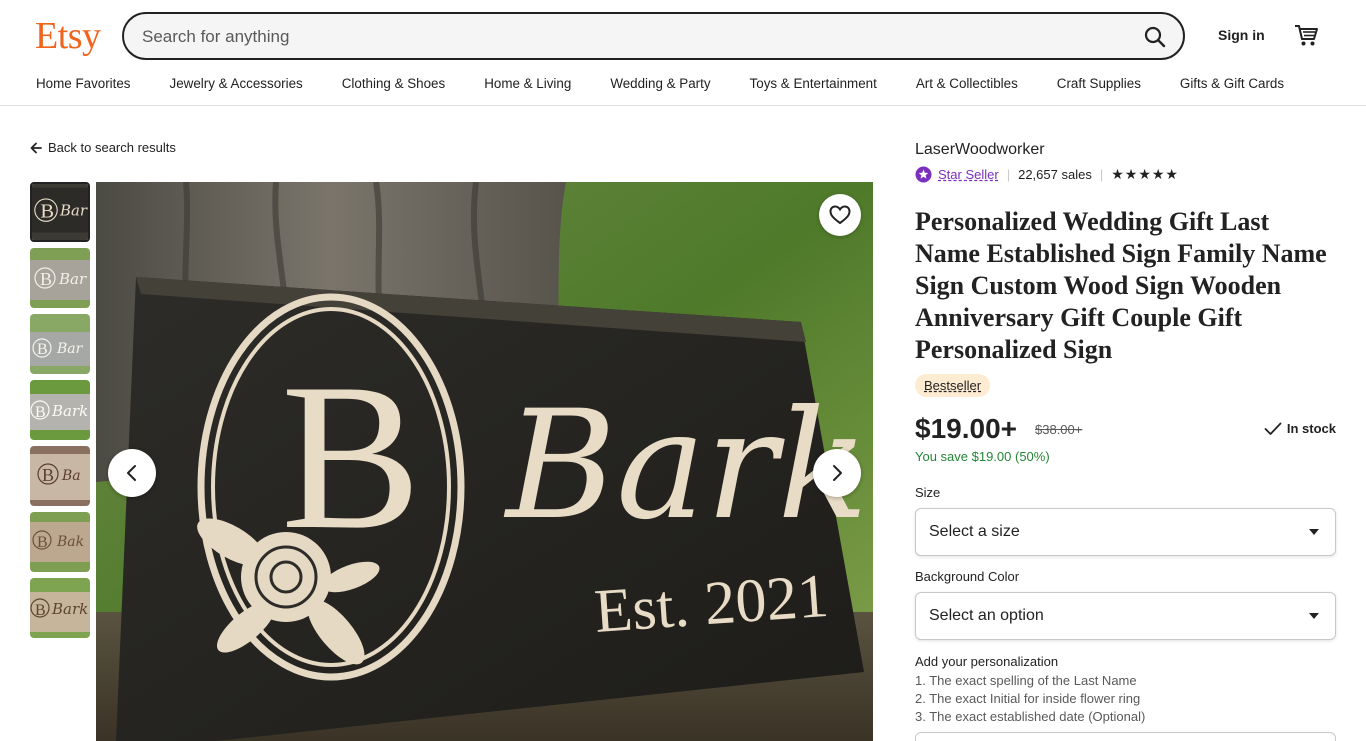 The image size is (1366, 741). I want to click on checkmark-icon, so click(1273, 428).